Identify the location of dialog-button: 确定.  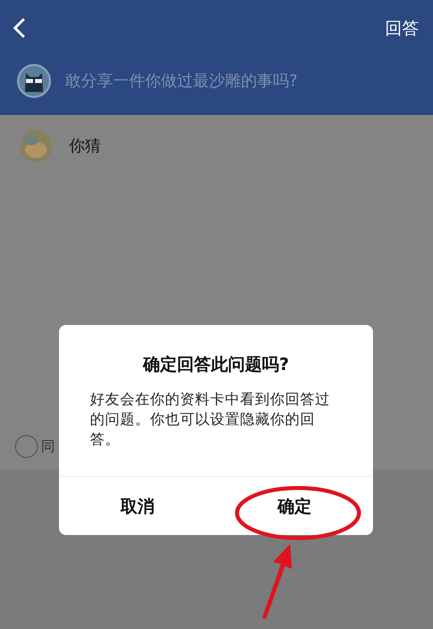
(294, 506).